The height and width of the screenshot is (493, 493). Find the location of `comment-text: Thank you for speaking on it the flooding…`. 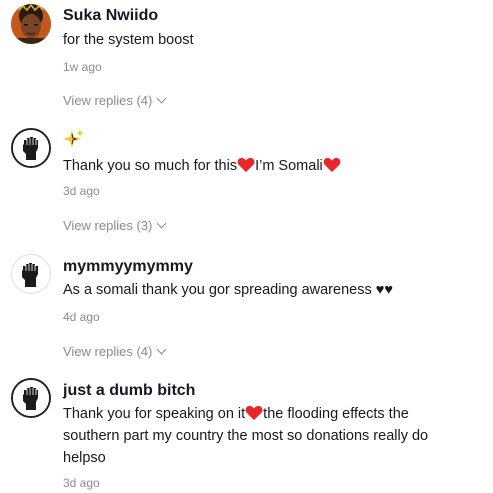

comment-text: Thank you for speaking on it the flooding… is located at coordinates (271, 436).